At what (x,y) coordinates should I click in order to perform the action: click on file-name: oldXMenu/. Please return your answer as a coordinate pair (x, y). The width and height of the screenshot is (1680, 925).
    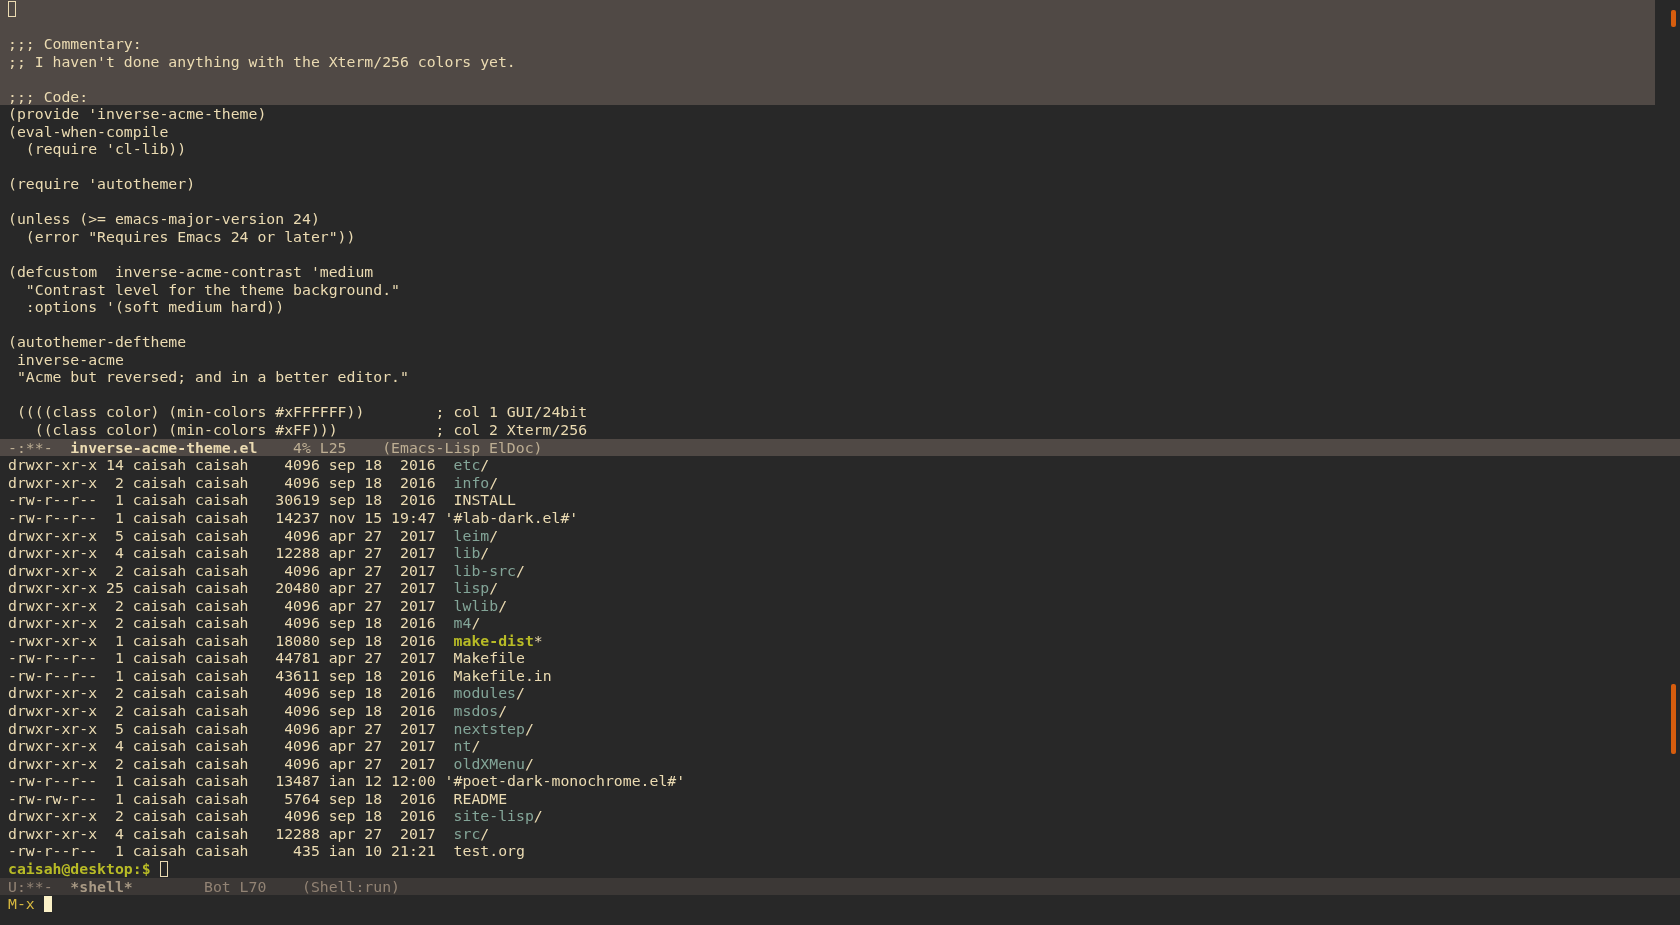
    Looking at the image, I should click on (493, 763).